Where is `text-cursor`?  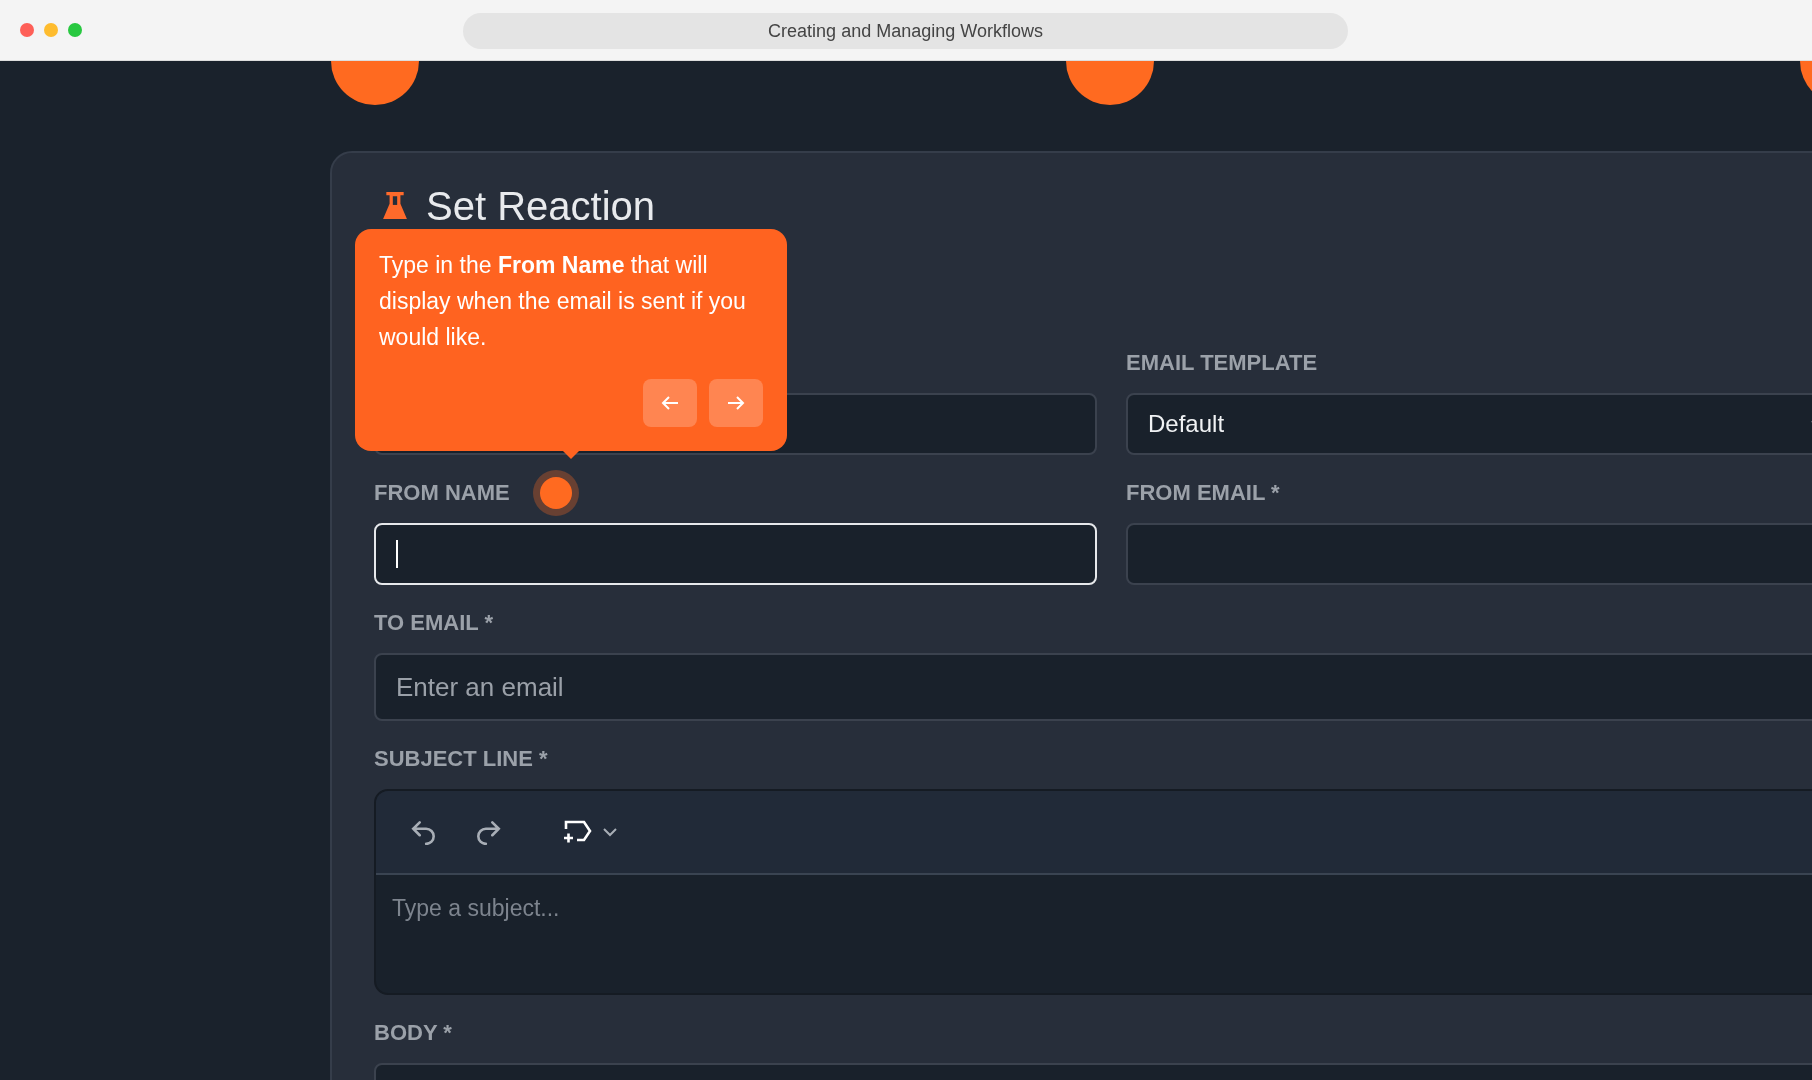 text-cursor is located at coordinates (397, 554).